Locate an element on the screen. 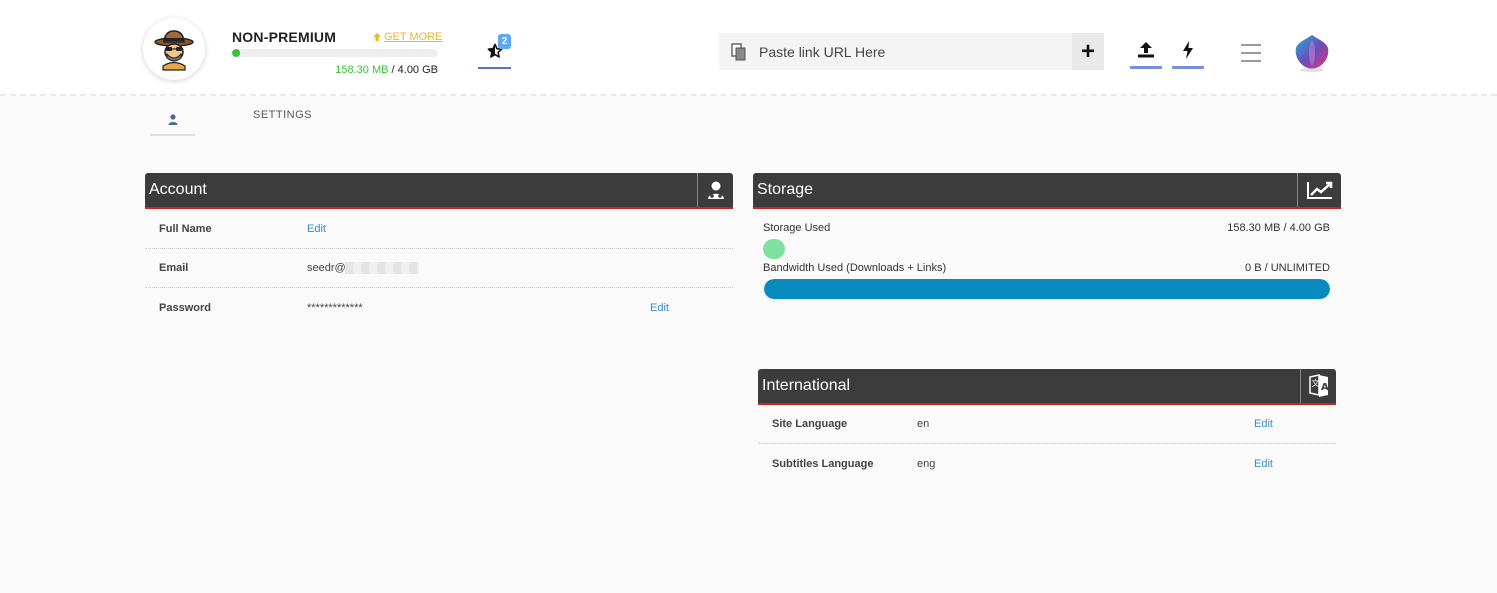 Image resolution: width=1497 pixels, height=593 pixels. storage-mini-sep: / is located at coordinates (393, 70).